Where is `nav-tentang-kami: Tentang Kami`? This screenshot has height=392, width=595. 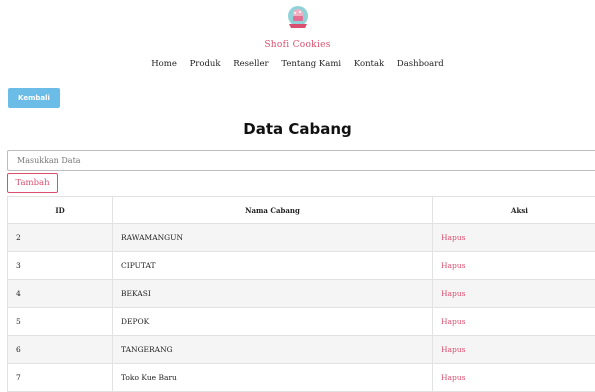
nav-tentang-kami: Tentang Kami is located at coordinates (311, 64).